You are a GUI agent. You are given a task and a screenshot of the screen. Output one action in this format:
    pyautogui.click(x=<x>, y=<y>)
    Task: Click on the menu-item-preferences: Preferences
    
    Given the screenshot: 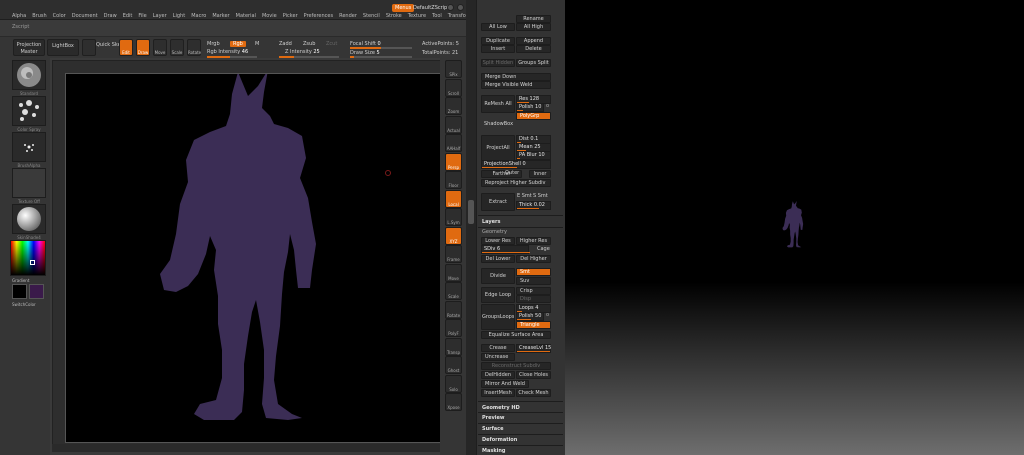 What is the action you would take?
    pyautogui.click(x=318, y=16)
    